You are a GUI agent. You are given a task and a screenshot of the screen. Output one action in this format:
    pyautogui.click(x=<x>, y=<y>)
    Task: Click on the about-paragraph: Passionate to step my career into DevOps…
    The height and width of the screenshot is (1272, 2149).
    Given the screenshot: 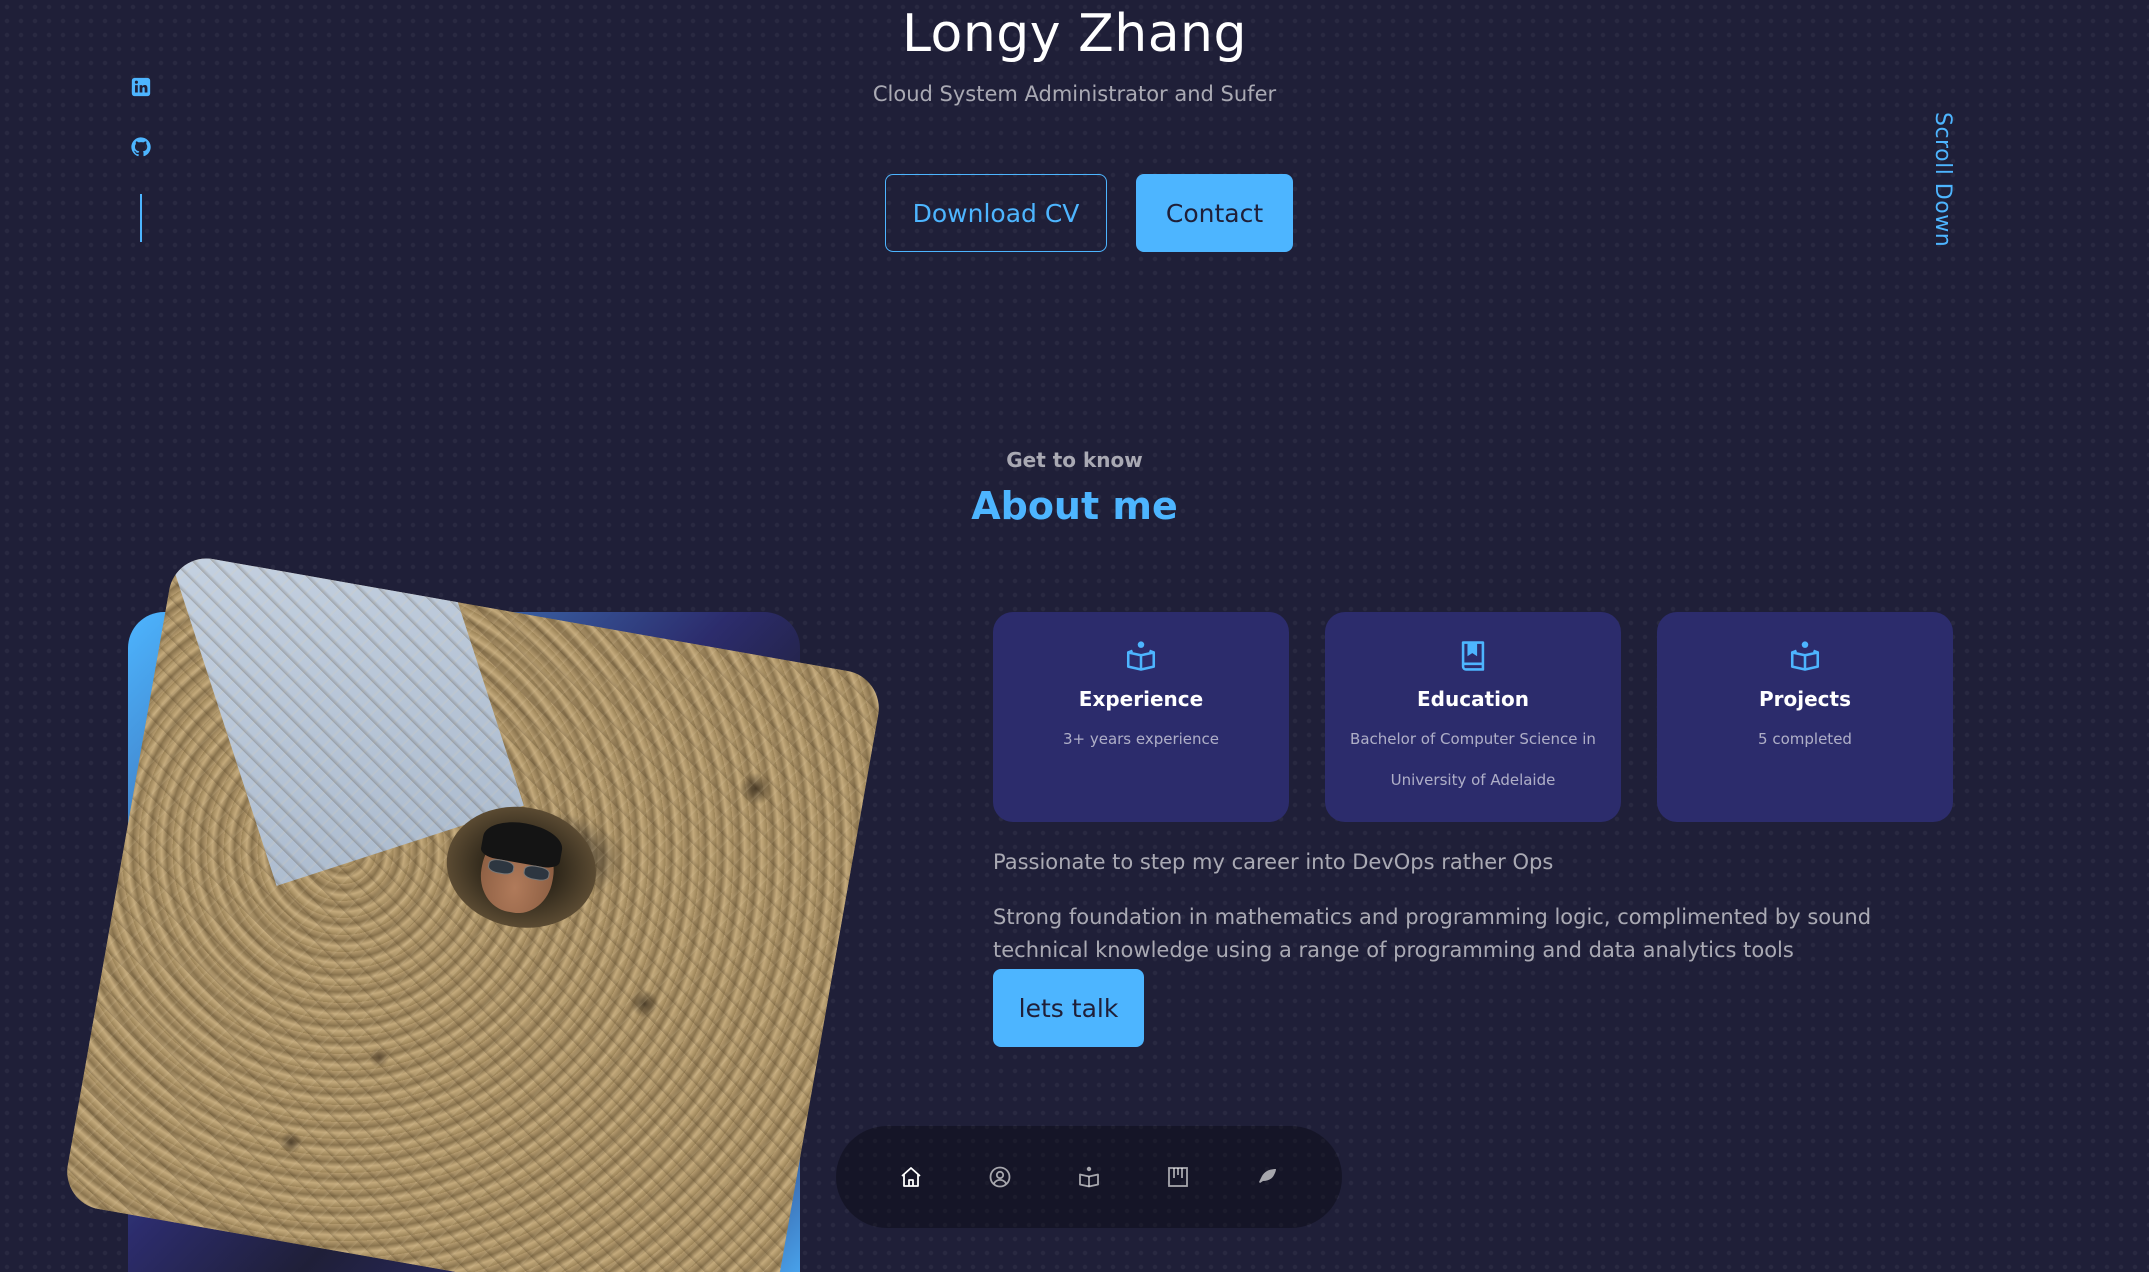 What is the action you would take?
    pyautogui.click(x=1273, y=862)
    